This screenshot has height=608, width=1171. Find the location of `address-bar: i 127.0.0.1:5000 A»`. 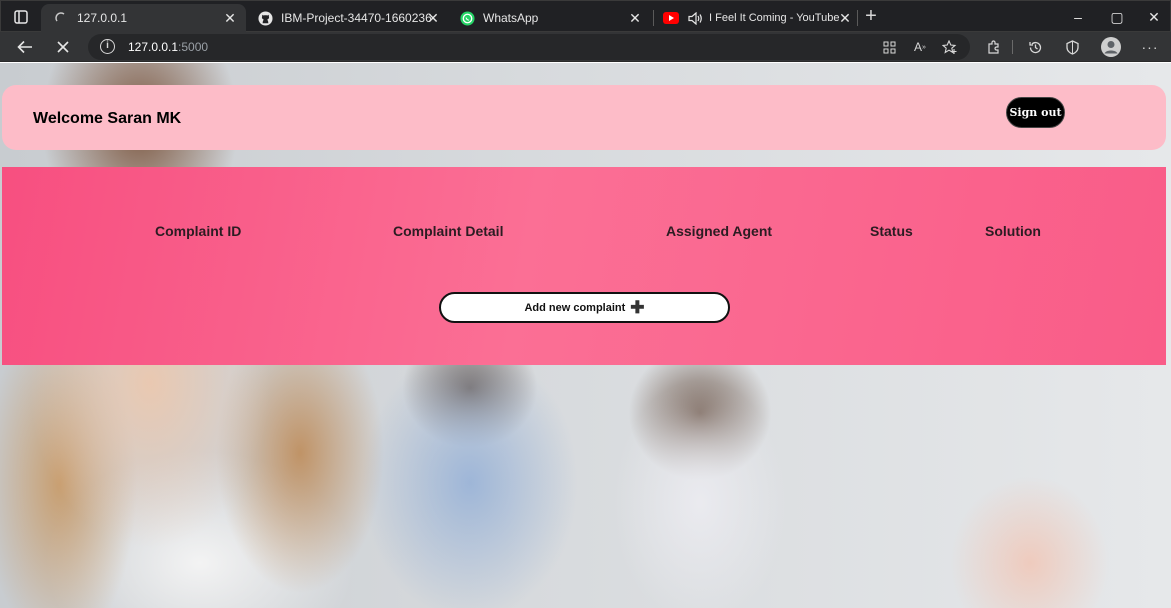

address-bar: i 127.0.0.1:5000 A» is located at coordinates (529, 47).